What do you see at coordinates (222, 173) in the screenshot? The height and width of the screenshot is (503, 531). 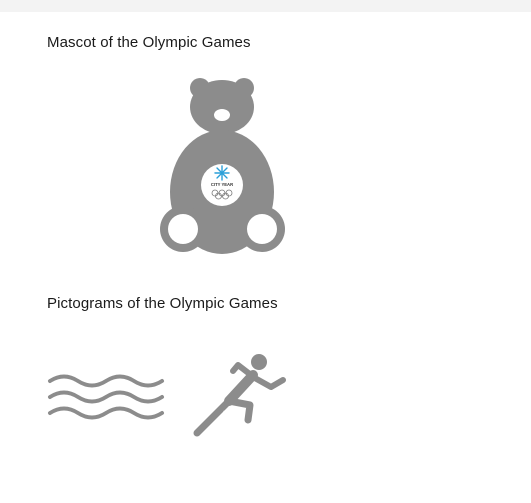 I see `snowflake-icon` at bounding box center [222, 173].